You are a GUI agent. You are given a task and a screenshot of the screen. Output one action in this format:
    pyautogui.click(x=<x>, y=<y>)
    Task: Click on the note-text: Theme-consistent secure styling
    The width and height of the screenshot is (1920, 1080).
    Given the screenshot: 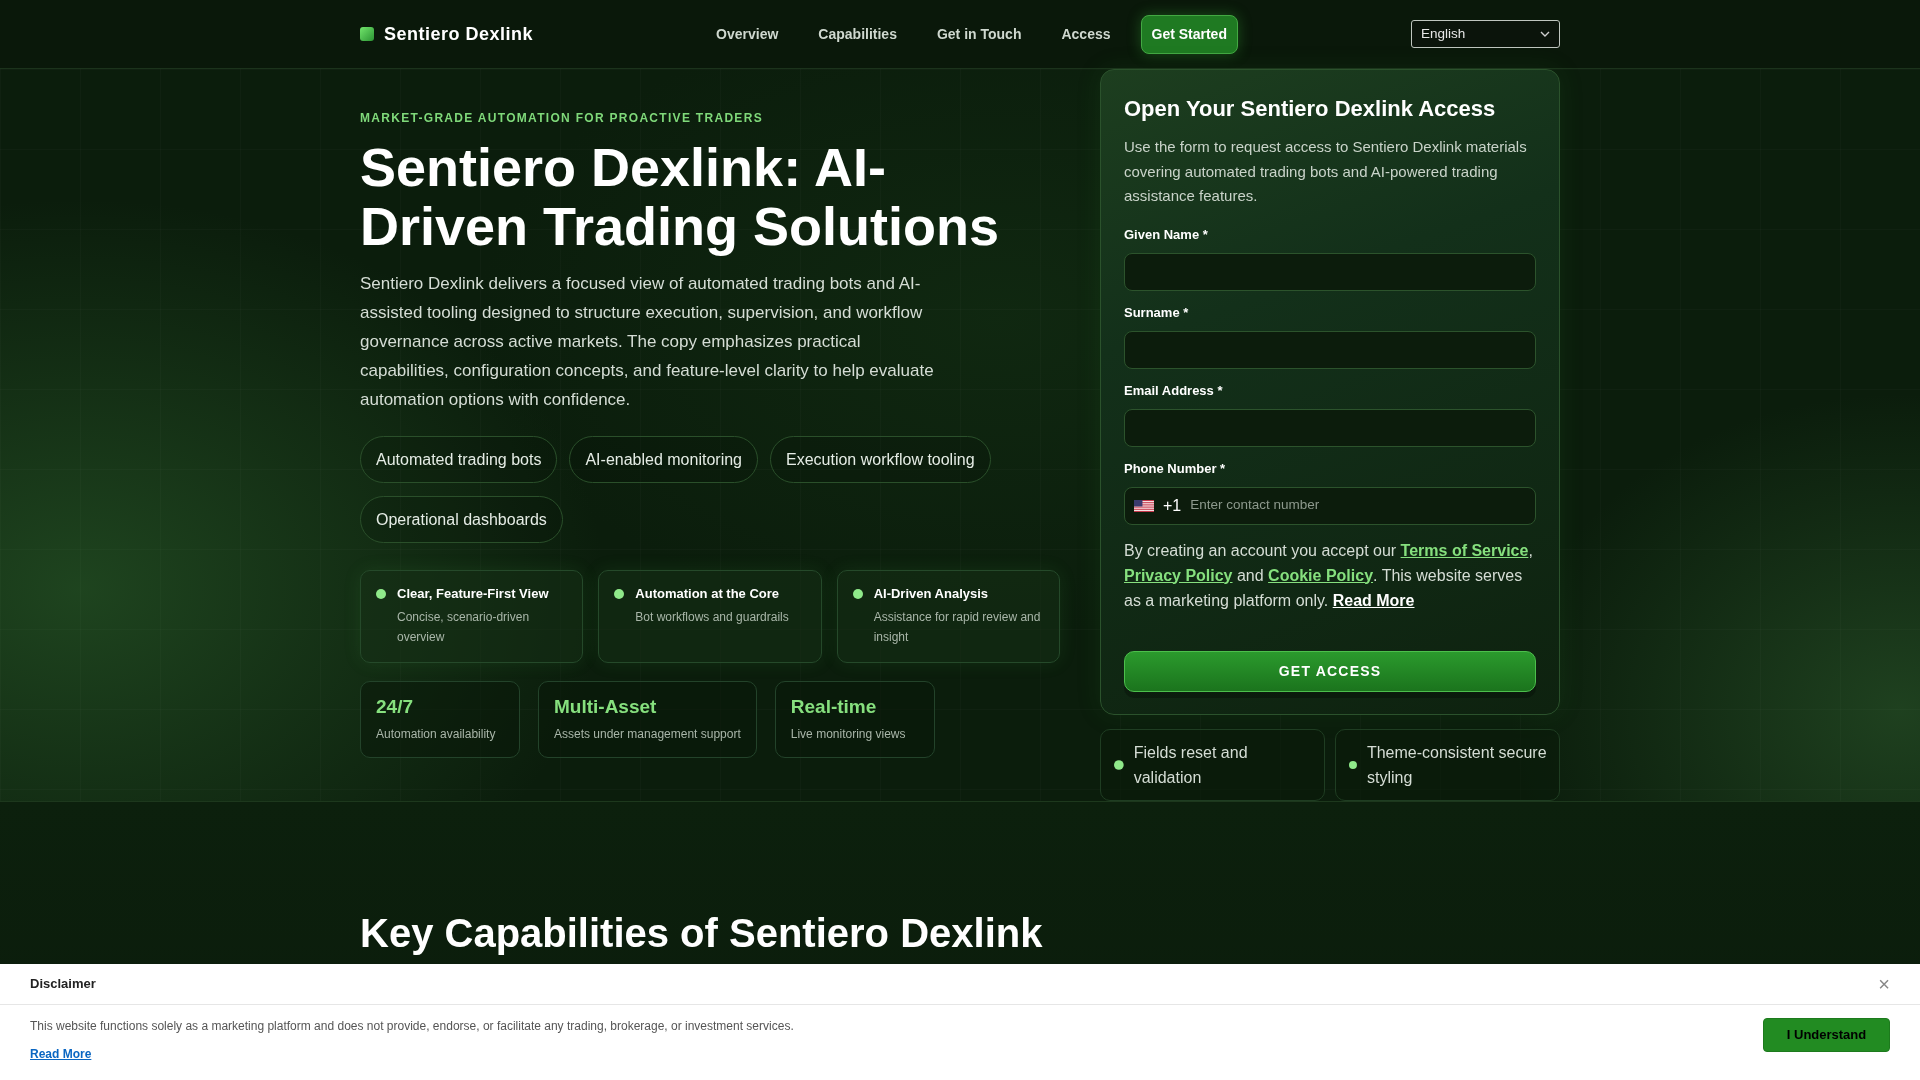 What is the action you would take?
    pyautogui.click(x=1457, y=765)
    